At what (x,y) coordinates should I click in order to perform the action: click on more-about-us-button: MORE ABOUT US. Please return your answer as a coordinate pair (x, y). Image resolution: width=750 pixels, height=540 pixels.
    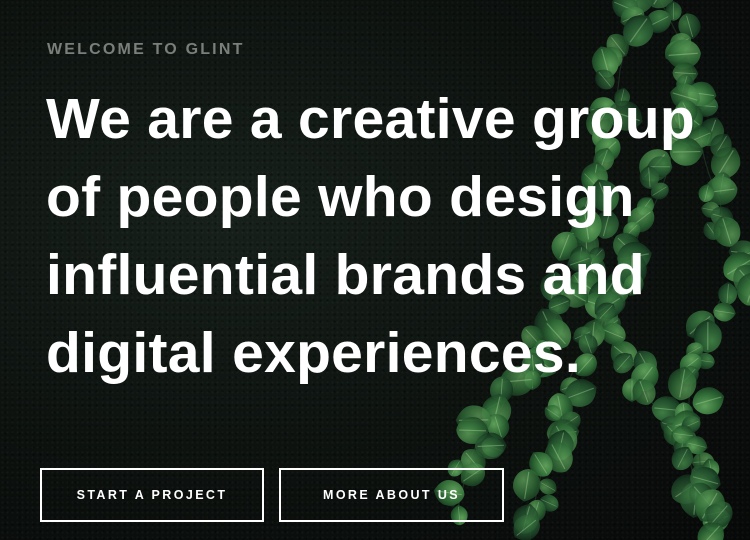
    Looking at the image, I should click on (391, 495).